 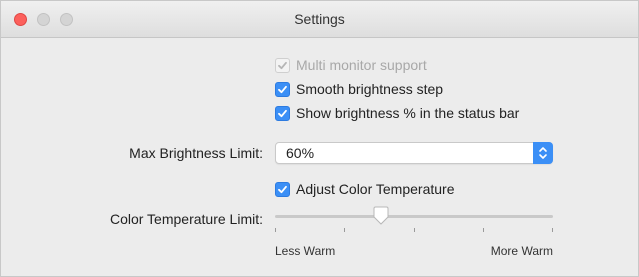 I want to click on window-title: Settings, so click(x=319, y=19).